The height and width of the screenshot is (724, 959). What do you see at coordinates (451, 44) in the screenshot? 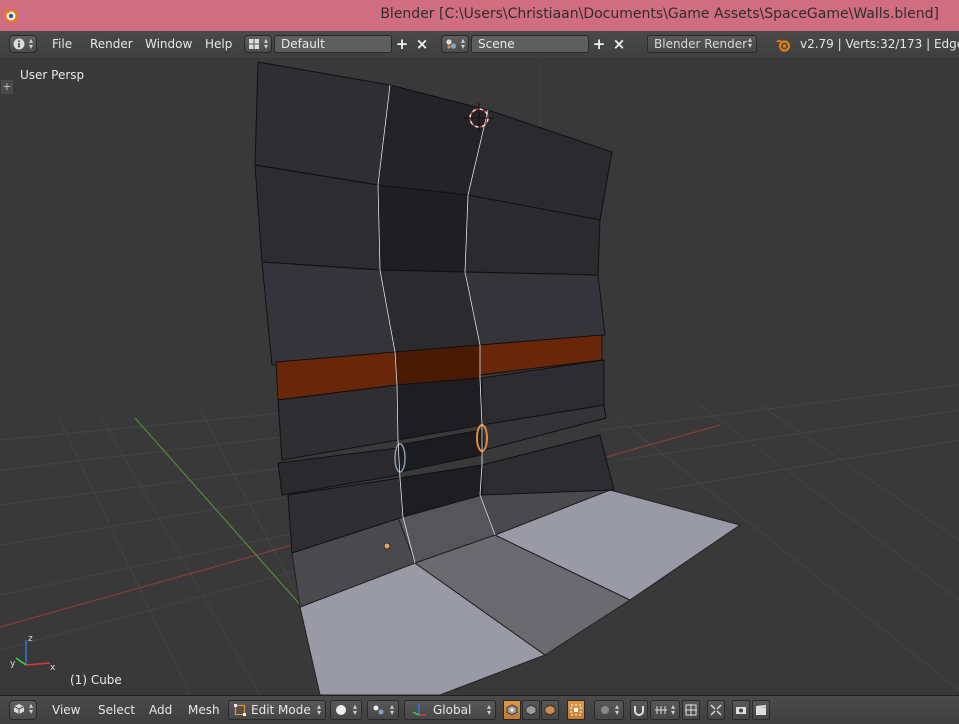
I see `scene-icon` at bounding box center [451, 44].